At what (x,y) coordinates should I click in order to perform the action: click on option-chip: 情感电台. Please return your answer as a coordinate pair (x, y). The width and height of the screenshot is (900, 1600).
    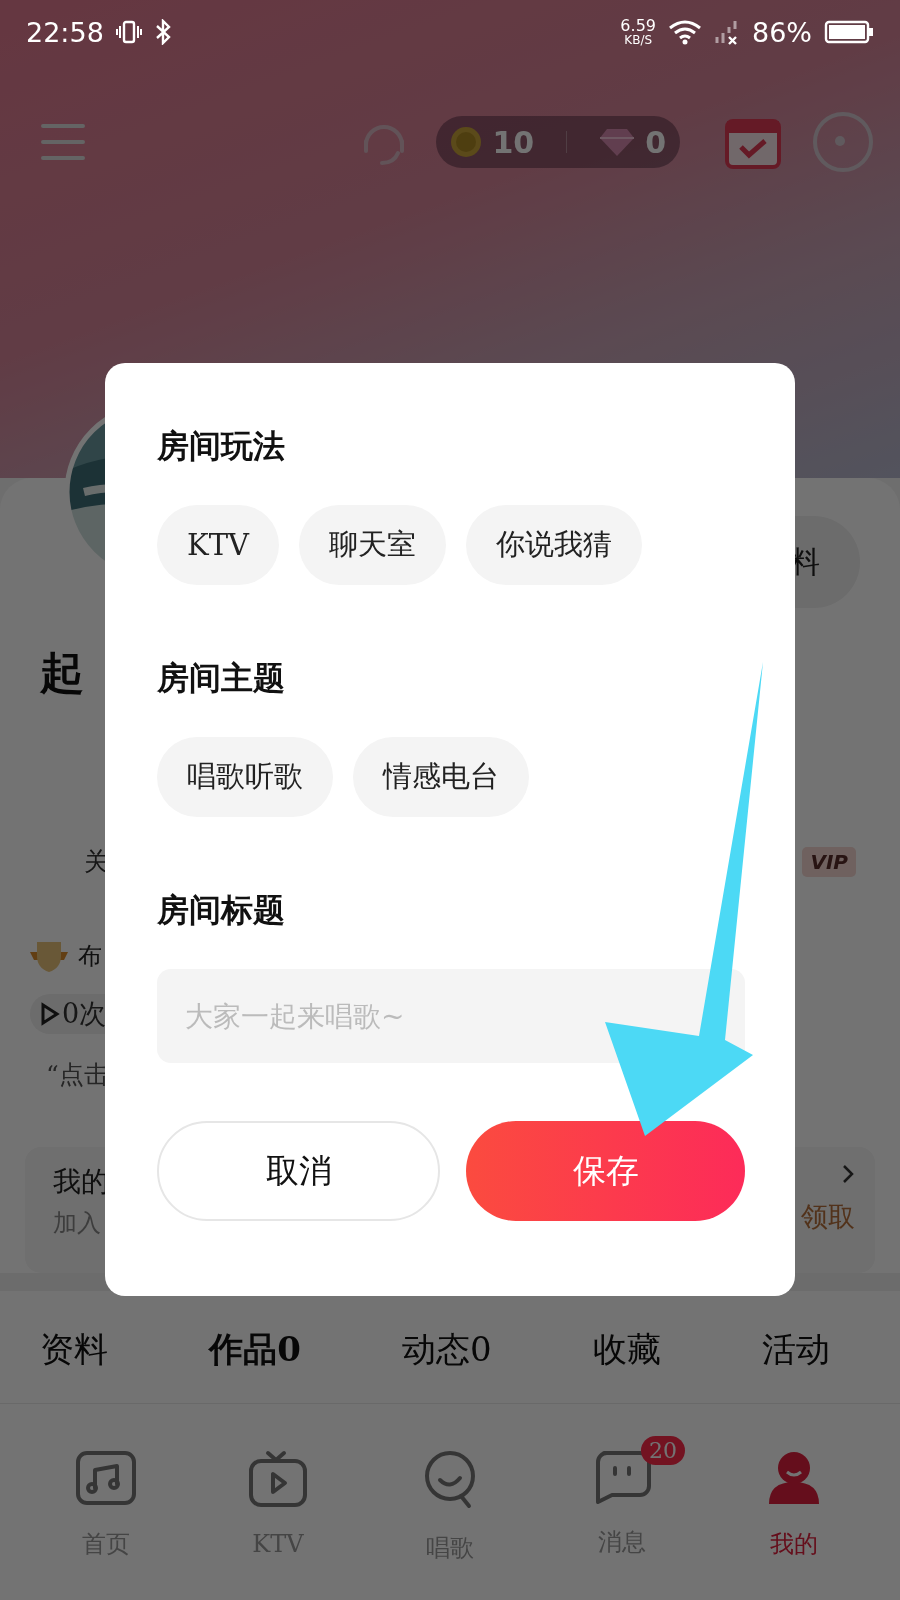
    Looking at the image, I should click on (441, 777).